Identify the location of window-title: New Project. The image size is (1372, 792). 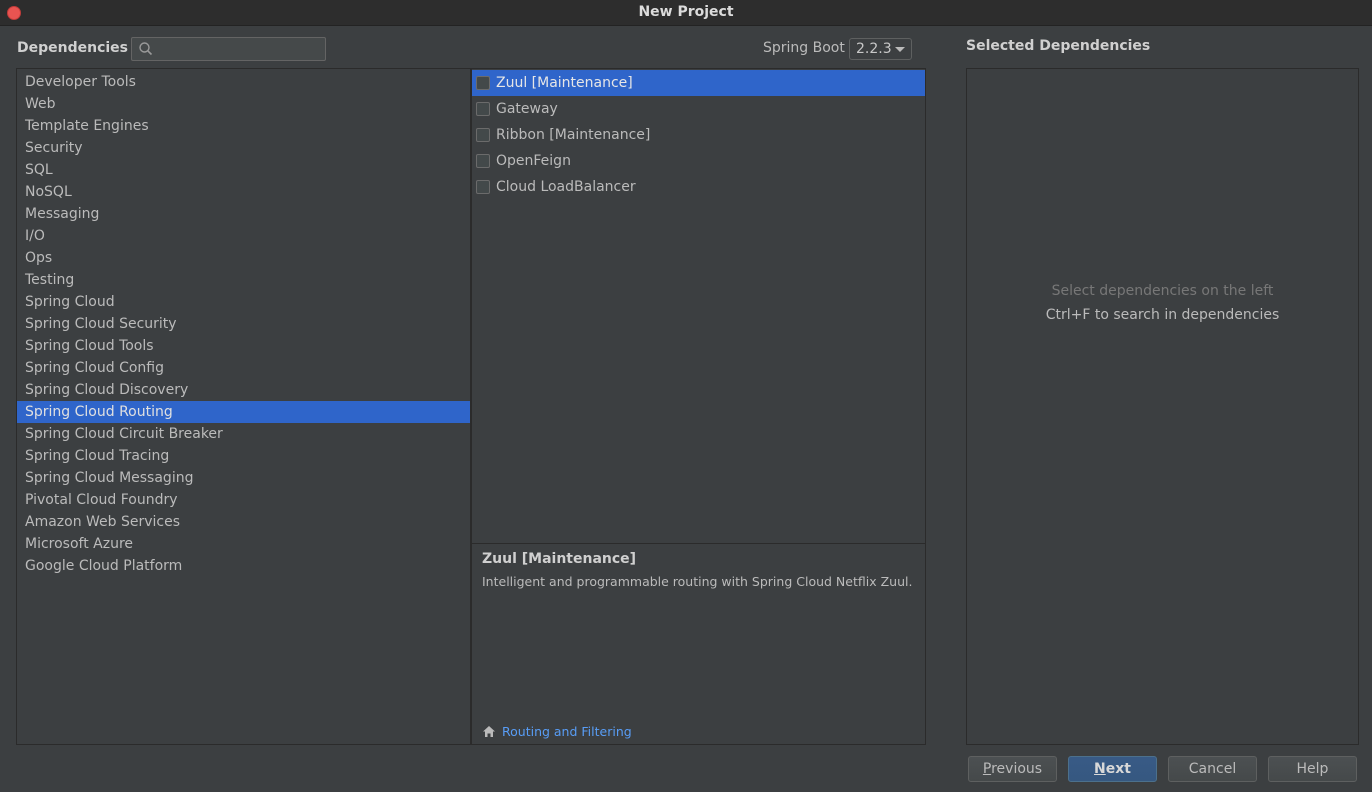
(686, 12).